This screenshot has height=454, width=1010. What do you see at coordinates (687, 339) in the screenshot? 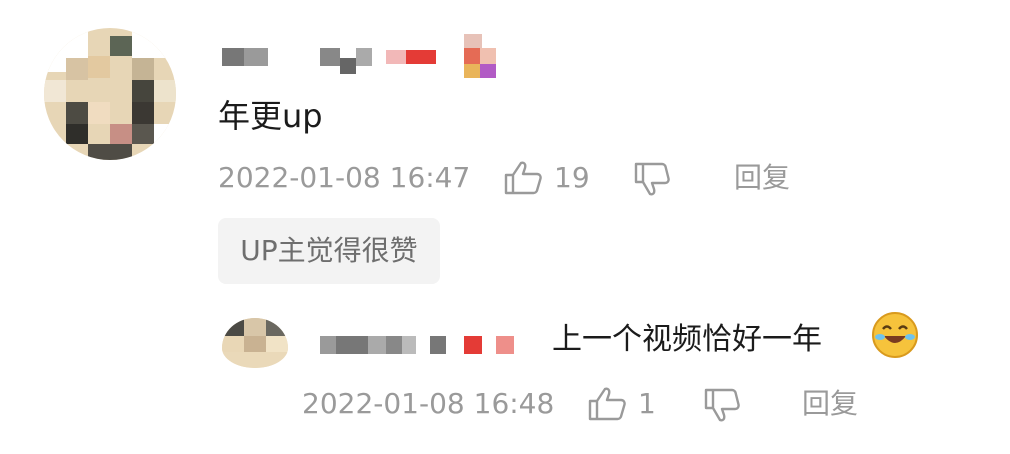
I see `reply-text: 上一个视频恰好一年` at bounding box center [687, 339].